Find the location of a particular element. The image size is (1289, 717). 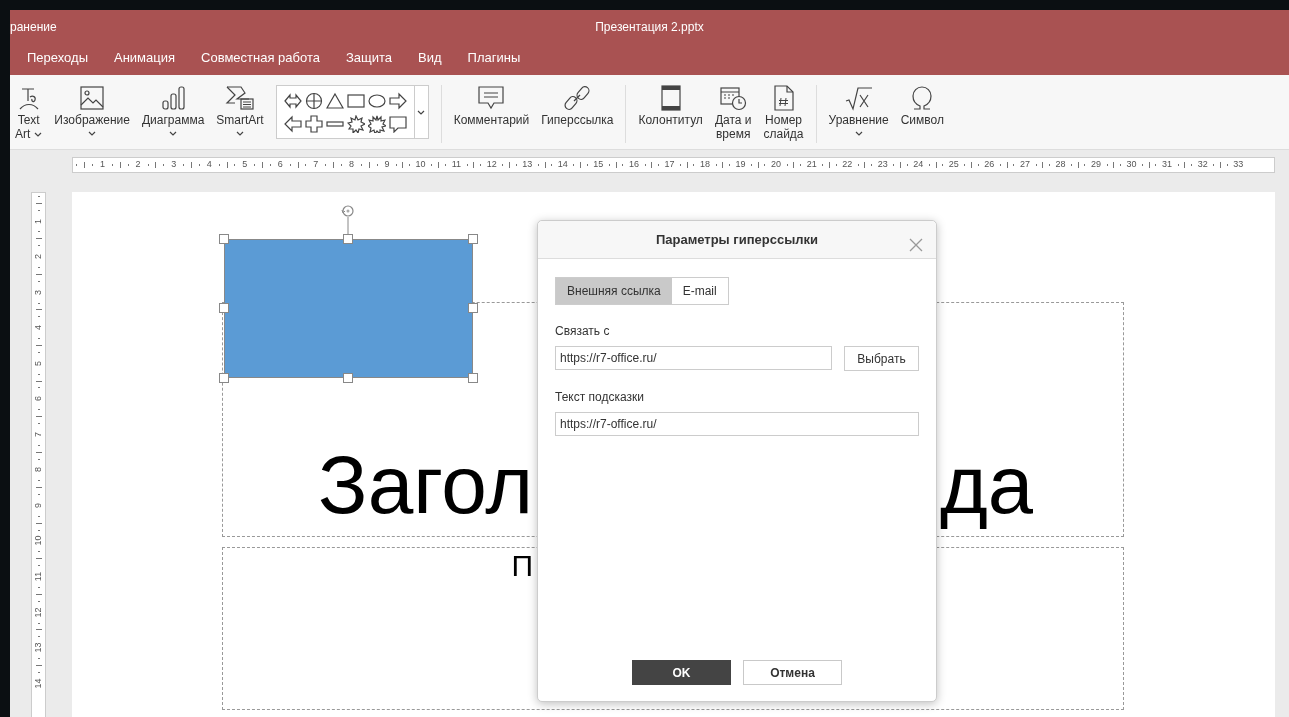

slide-title: да is located at coordinates (987, 485).